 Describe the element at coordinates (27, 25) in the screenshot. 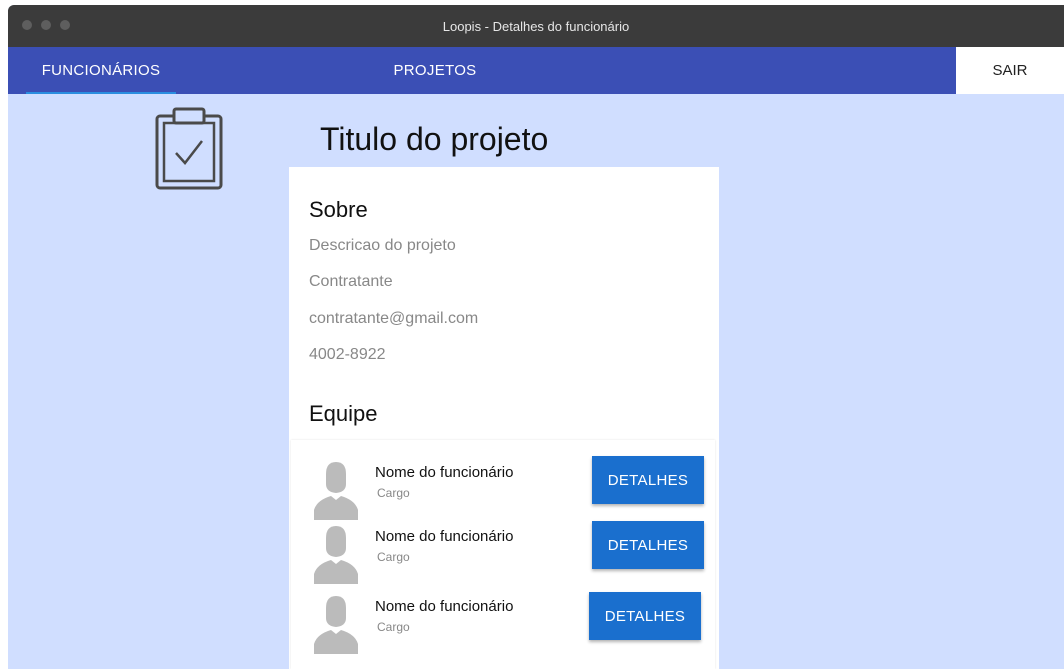

I see `close-window-button` at that location.